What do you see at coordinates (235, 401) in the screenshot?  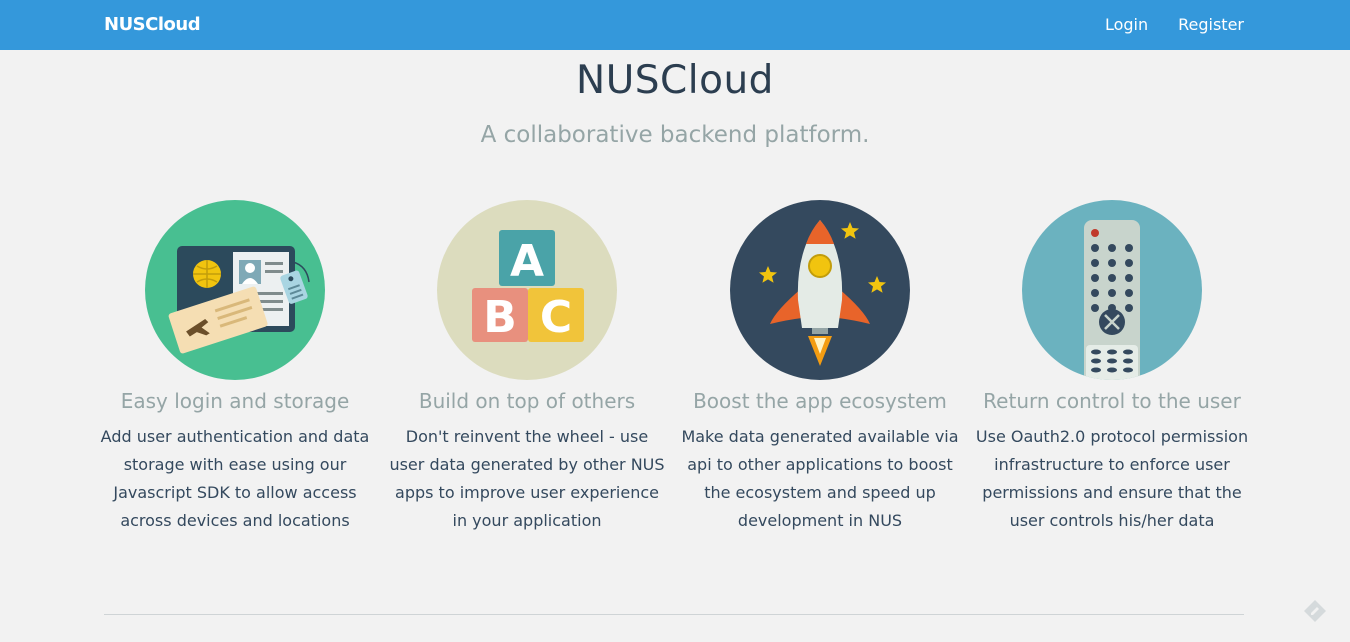 I see `feature-title: Easy login and storage` at bounding box center [235, 401].